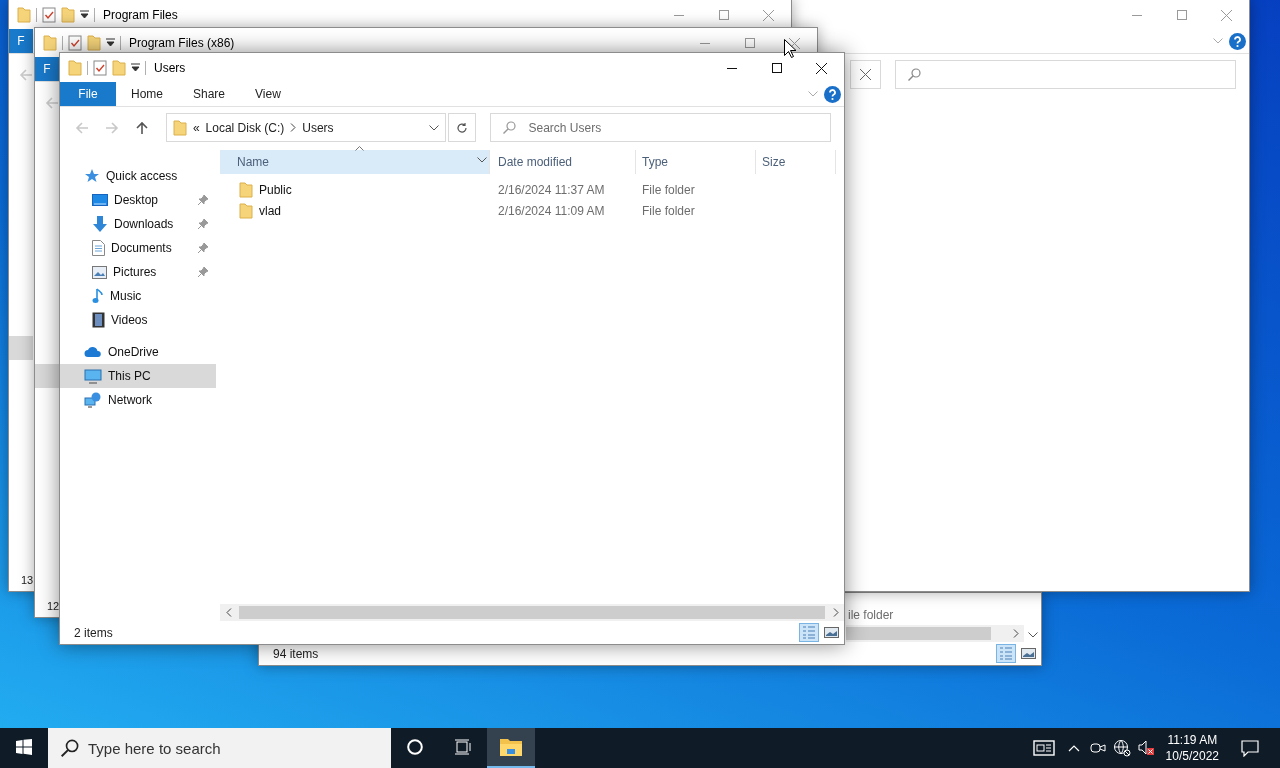 The width and height of the screenshot is (1280, 768). I want to click on table-cell-text: 2/16/2024 11:09 AM, so click(551, 210).